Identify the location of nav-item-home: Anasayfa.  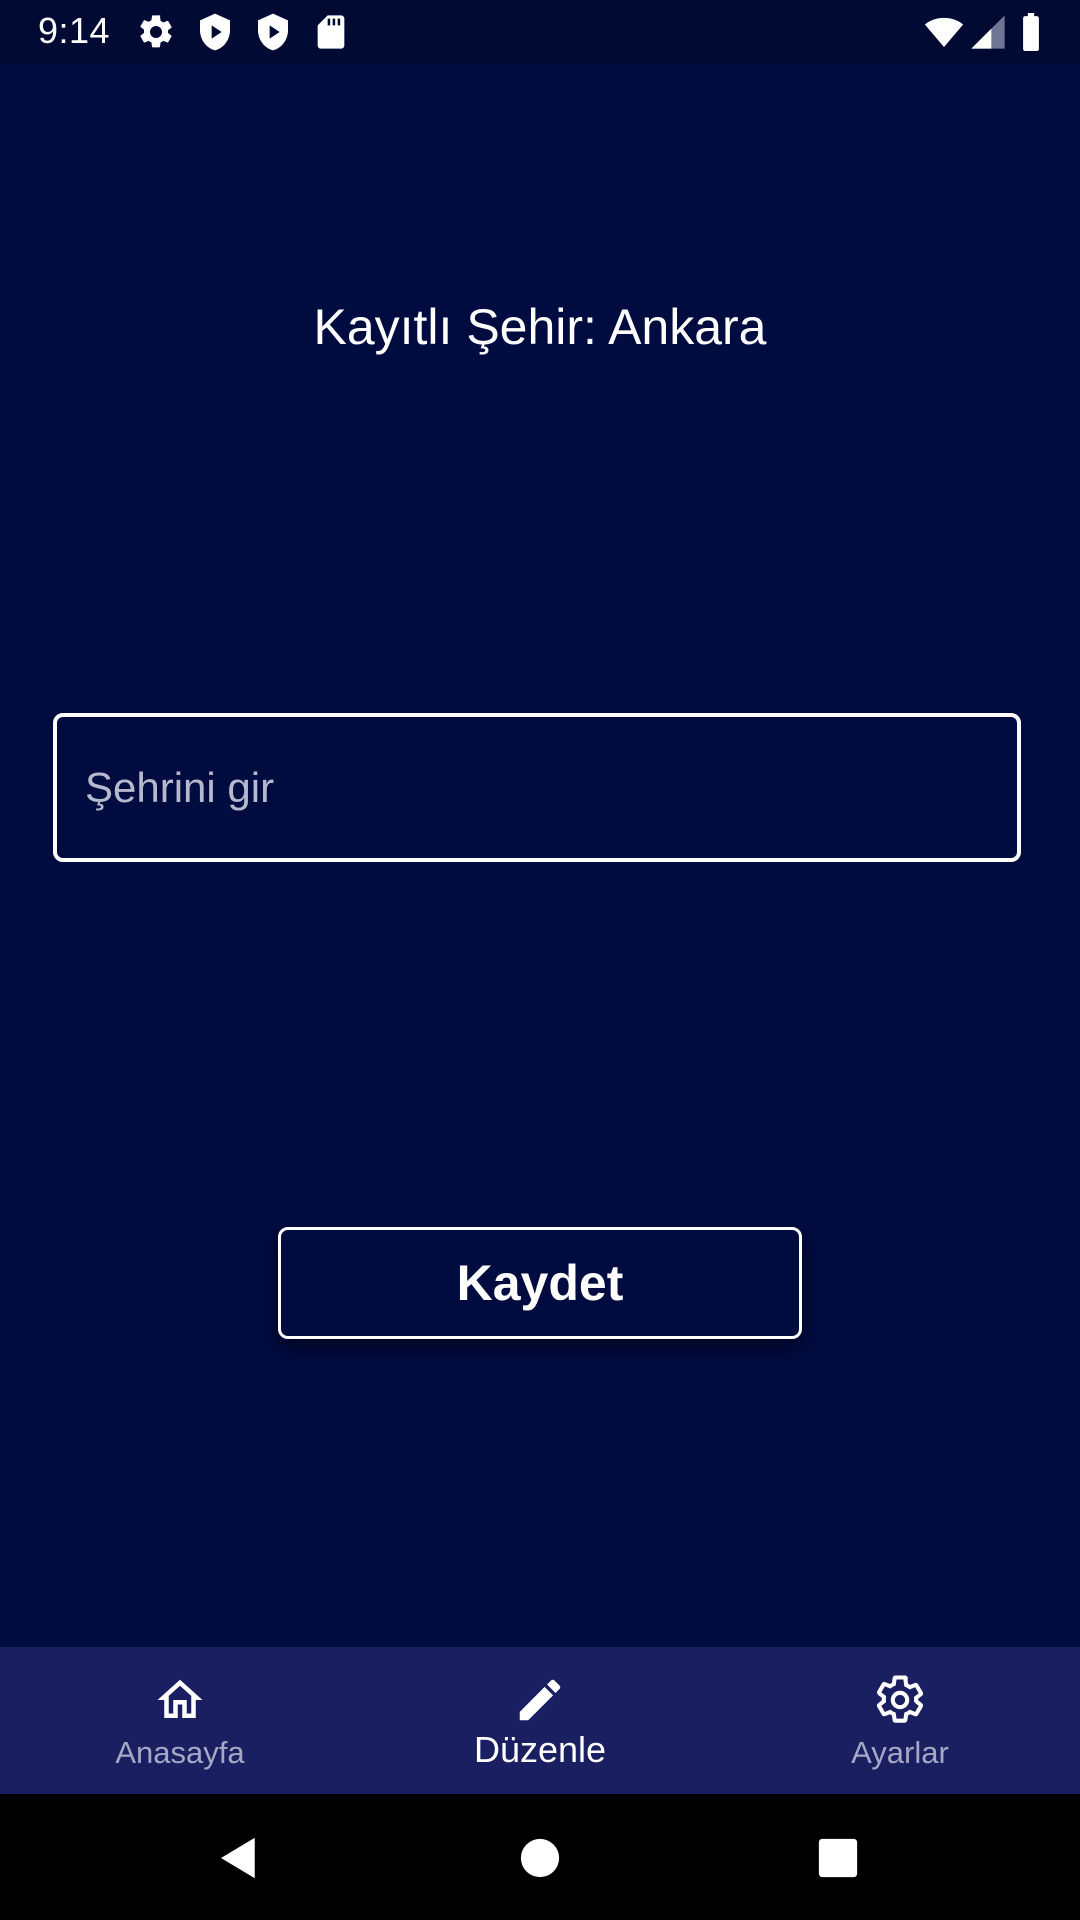
(180, 1720).